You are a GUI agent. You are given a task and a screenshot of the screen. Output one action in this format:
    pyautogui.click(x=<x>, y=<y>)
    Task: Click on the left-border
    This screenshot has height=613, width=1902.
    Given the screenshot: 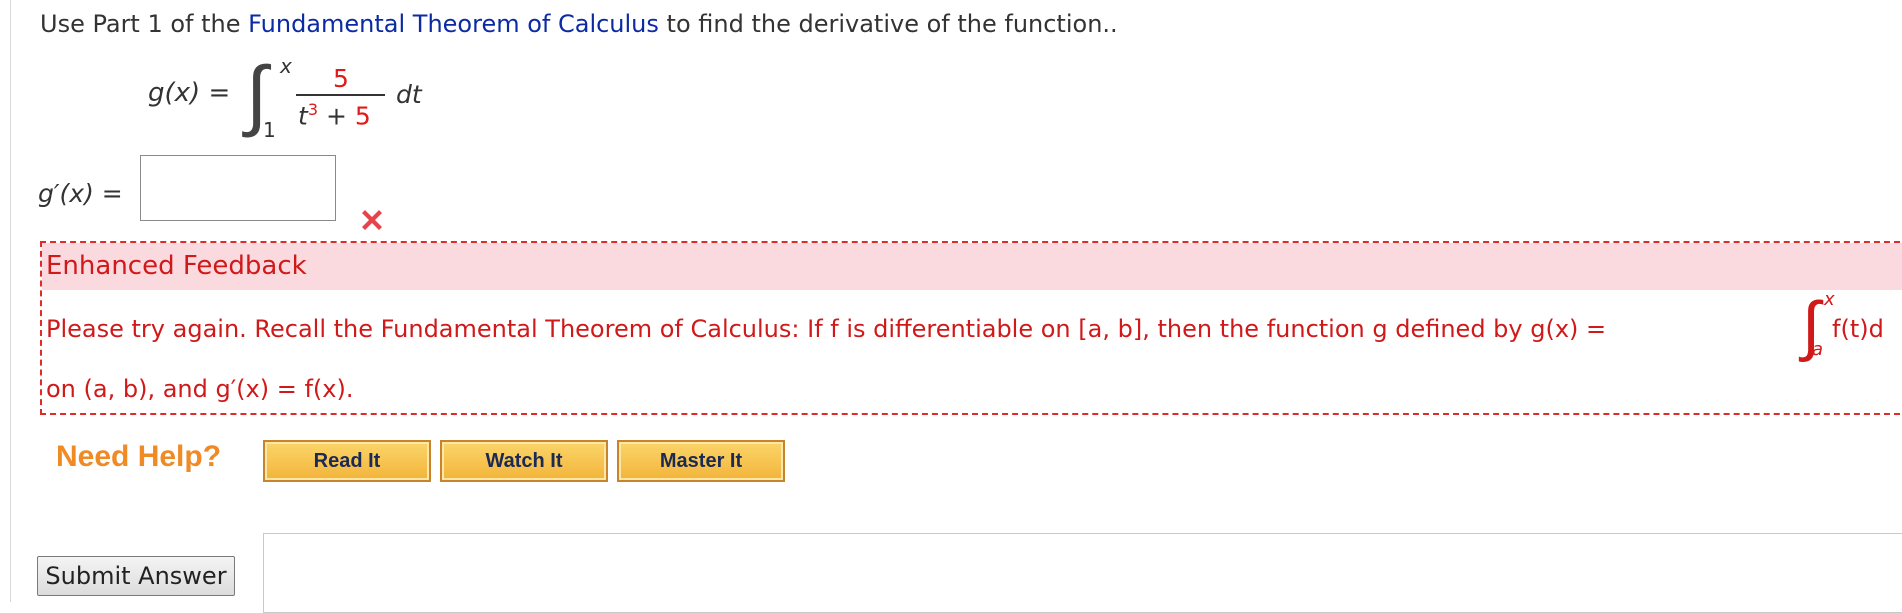 What is the action you would take?
    pyautogui.click(x=10, y=301)
    